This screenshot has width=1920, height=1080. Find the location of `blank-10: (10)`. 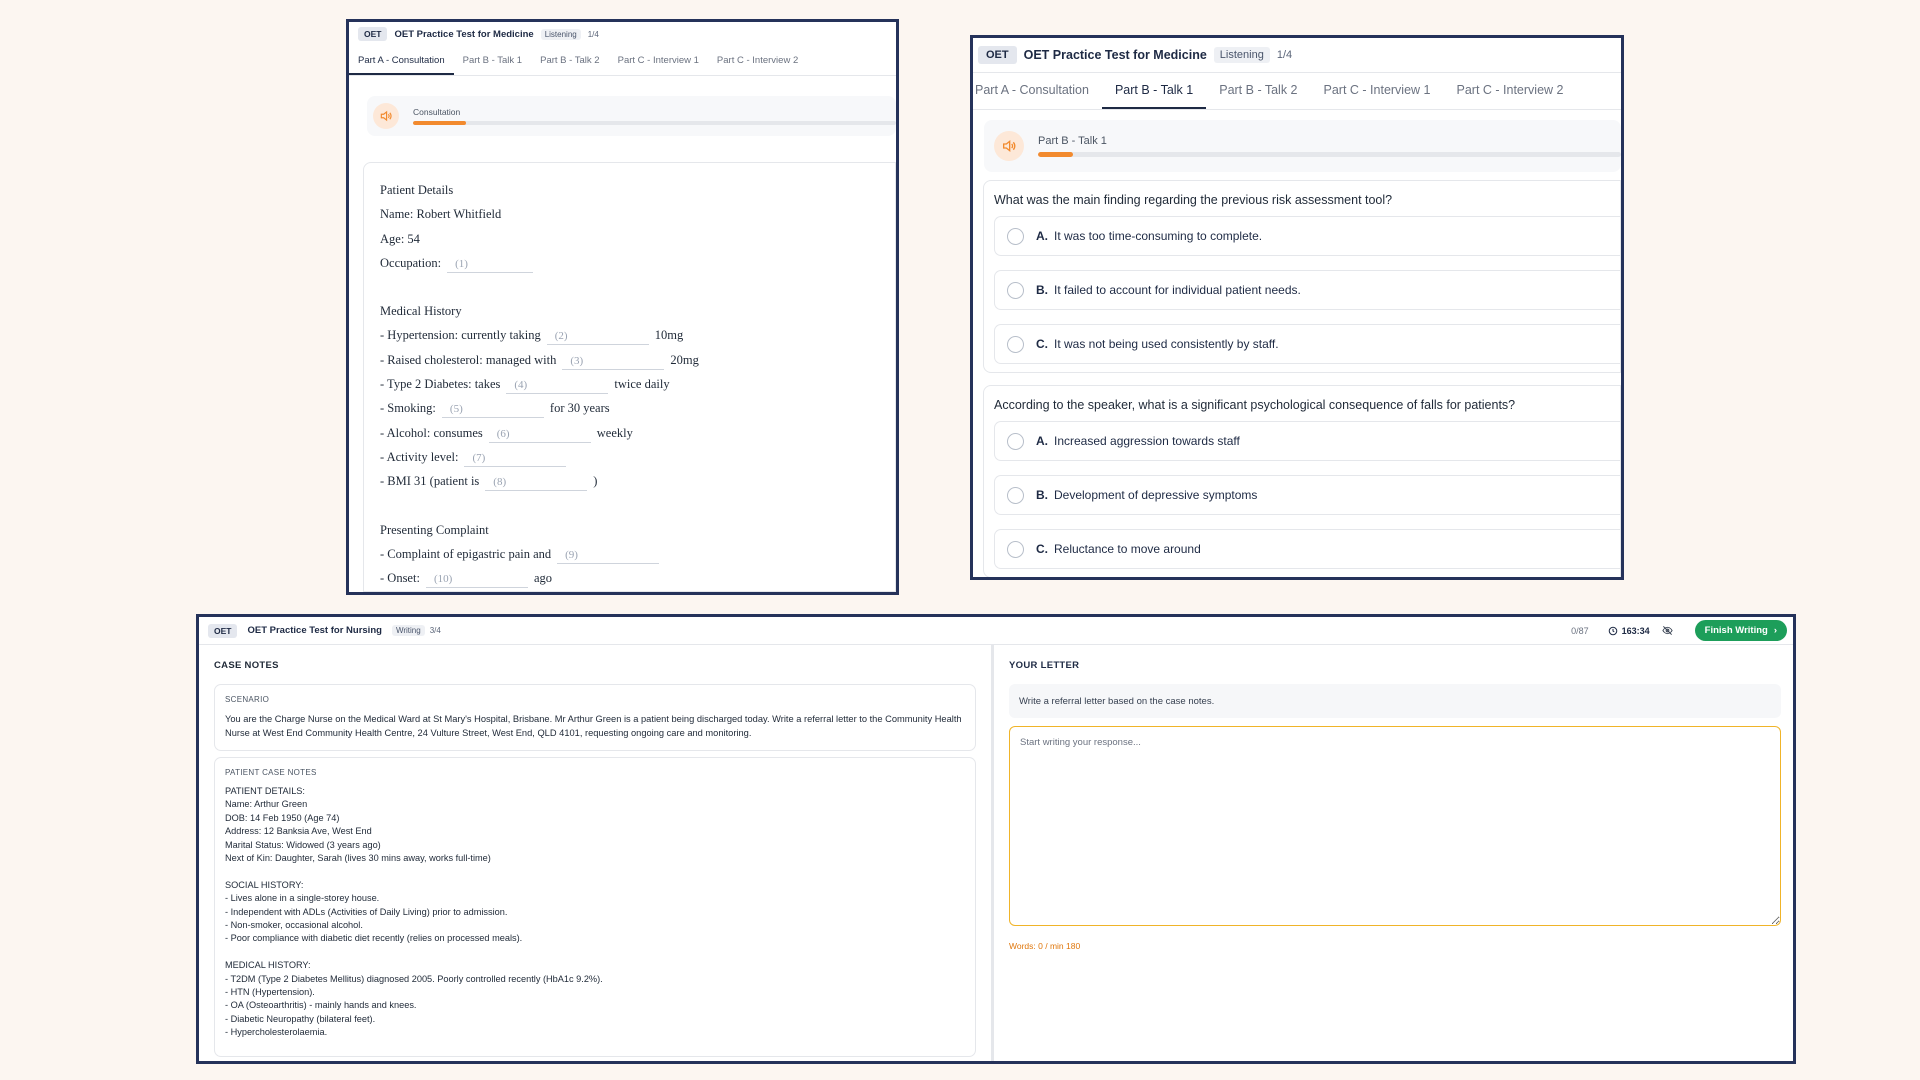

blank-10: (10) is located at coordinates (476, 581).